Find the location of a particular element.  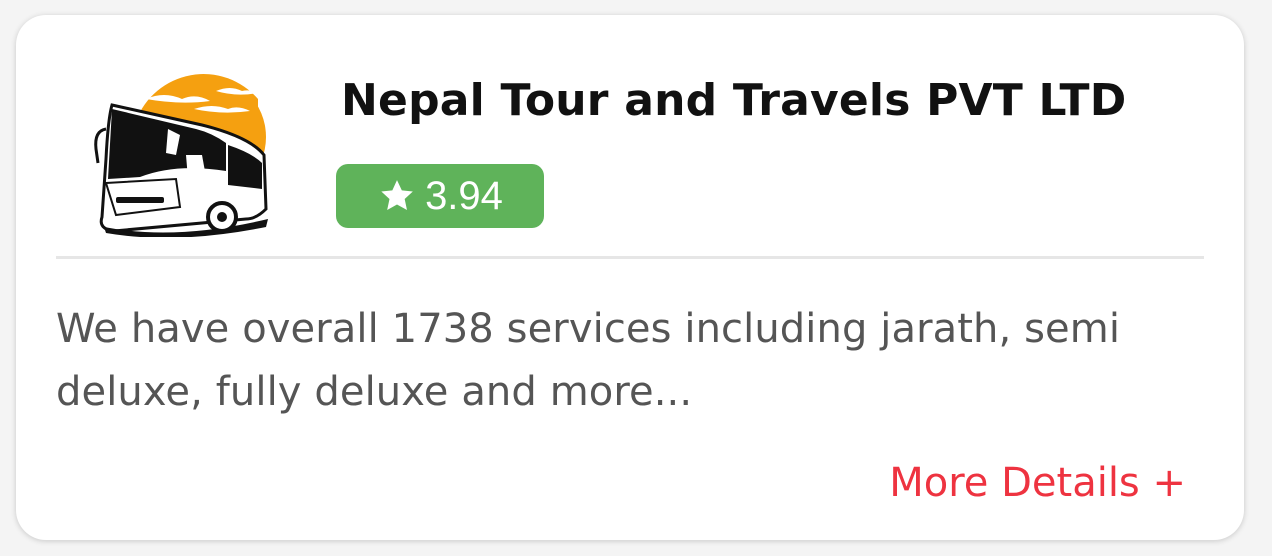

bus-logo-icon is located at coordinates (176, 148).